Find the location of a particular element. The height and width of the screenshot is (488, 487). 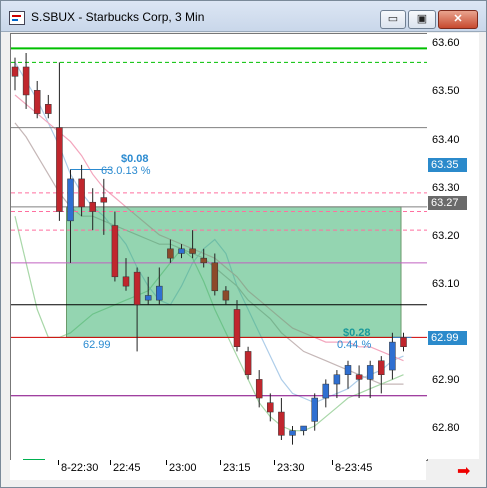

measure-percent-label: 0.44 % is located at coordinates (354, 345).